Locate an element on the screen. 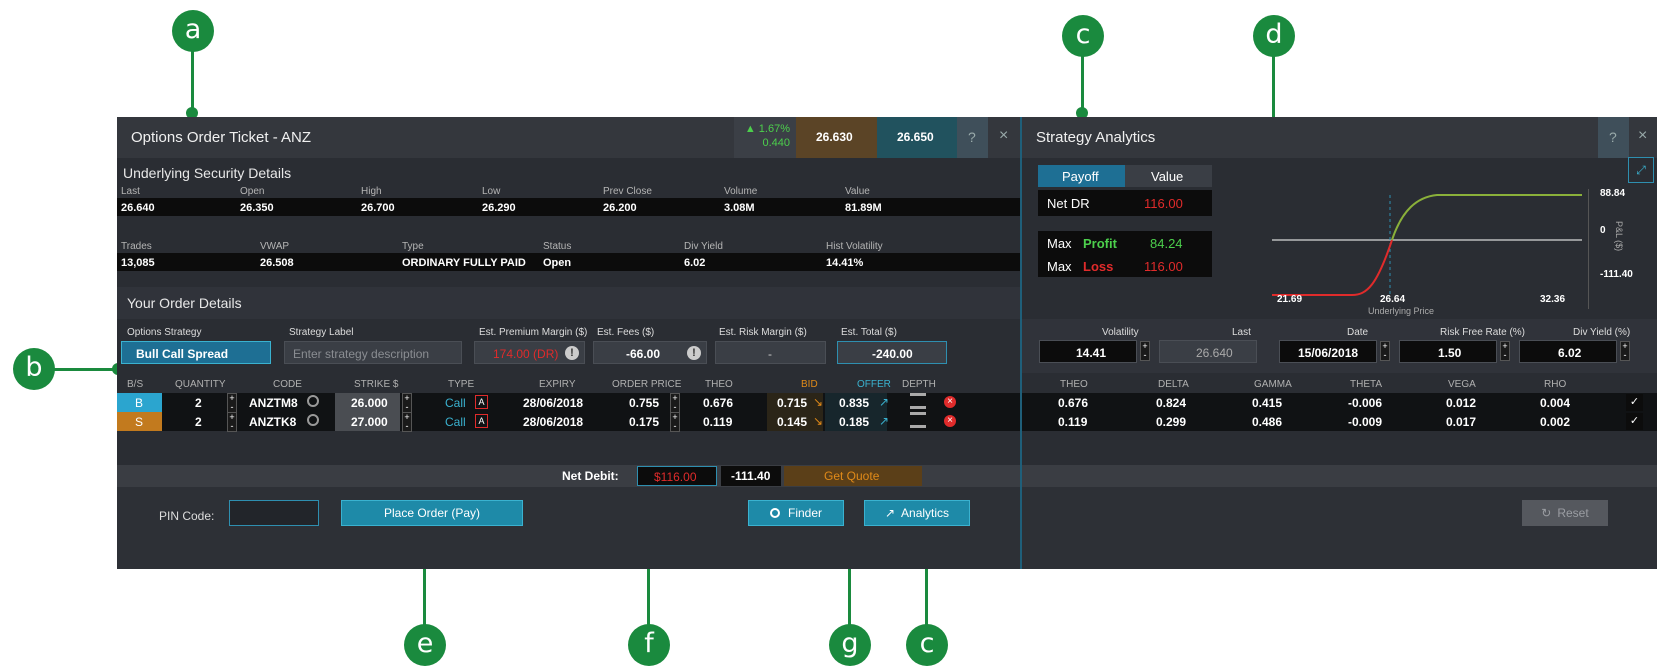  strategy-description-input: Enter strategy description is located at coordinates (373, 352).